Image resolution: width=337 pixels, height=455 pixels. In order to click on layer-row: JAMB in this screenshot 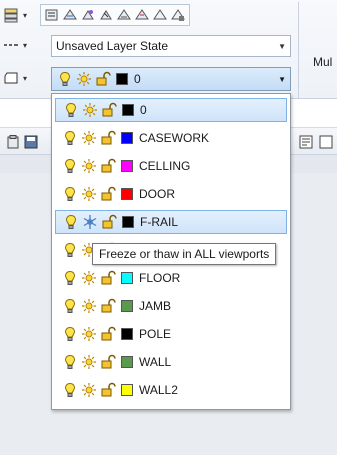, I will do `click(171, 306)`.